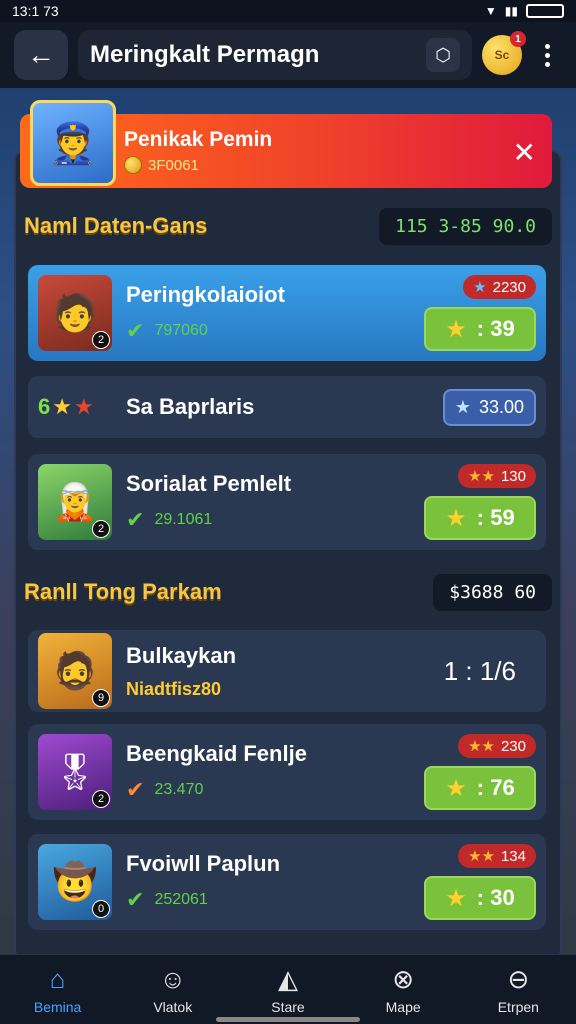 The width and height of the screenshot is (576, 1024). What do you see at coordinates (497, 476) in the screenshot?
I see `rank-pill: ★★ 130` at bounding box center [497, 476].